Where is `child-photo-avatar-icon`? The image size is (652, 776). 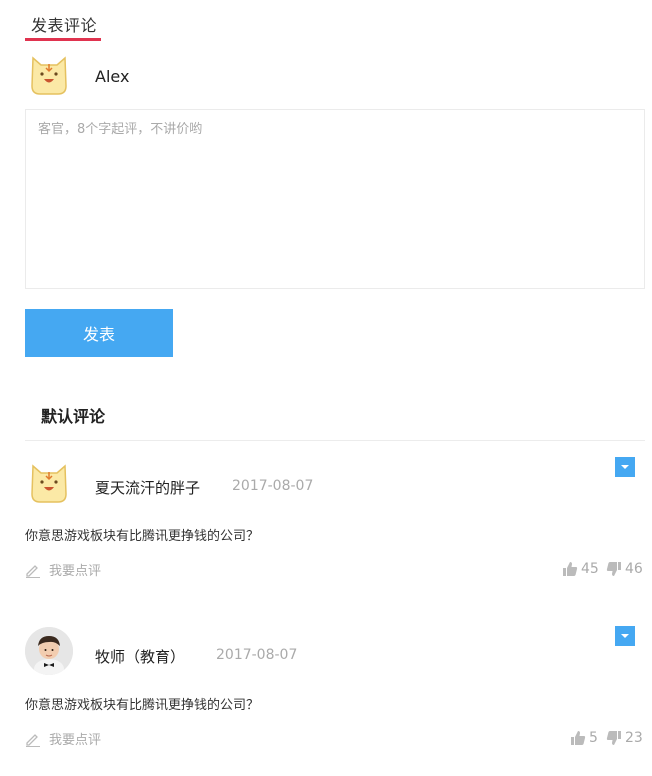 child-photo-avatar-icon is located at coordinates (49, 651).